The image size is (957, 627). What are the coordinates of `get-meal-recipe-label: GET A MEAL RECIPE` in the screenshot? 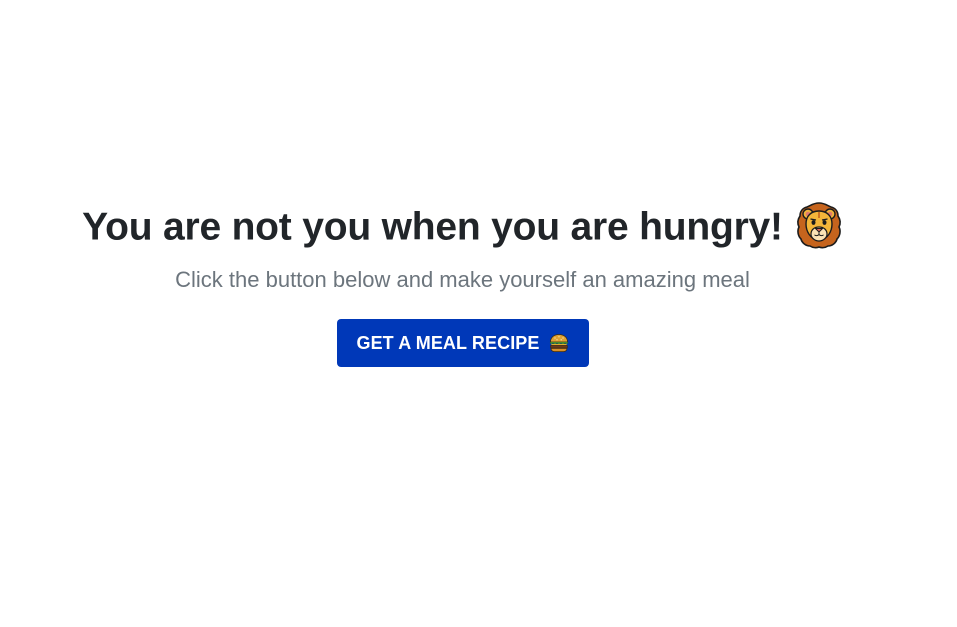 It's located at (448, 342).